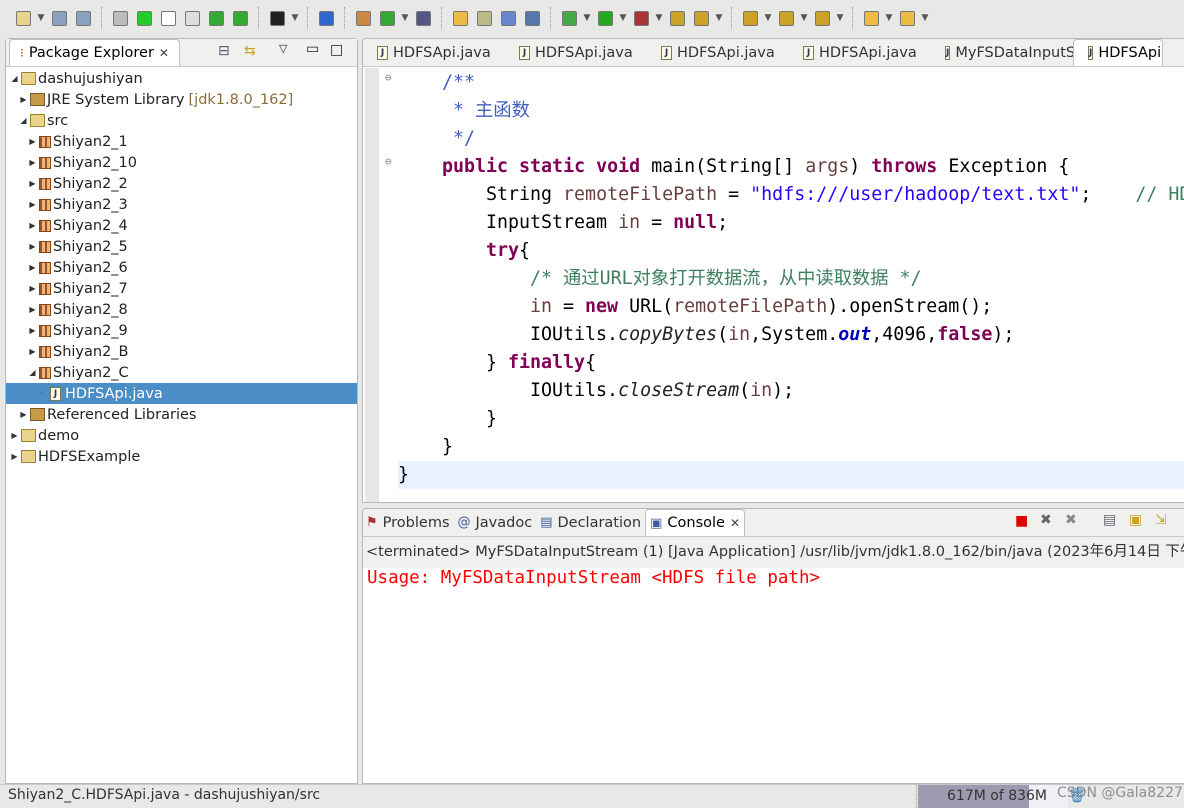 This screenshot has width=1184, height=808. What do you see at coordinates (181, 393) in the screenshot?
I see `tree-item: · J HDFSApi.java` at bounding box center [181, 393].